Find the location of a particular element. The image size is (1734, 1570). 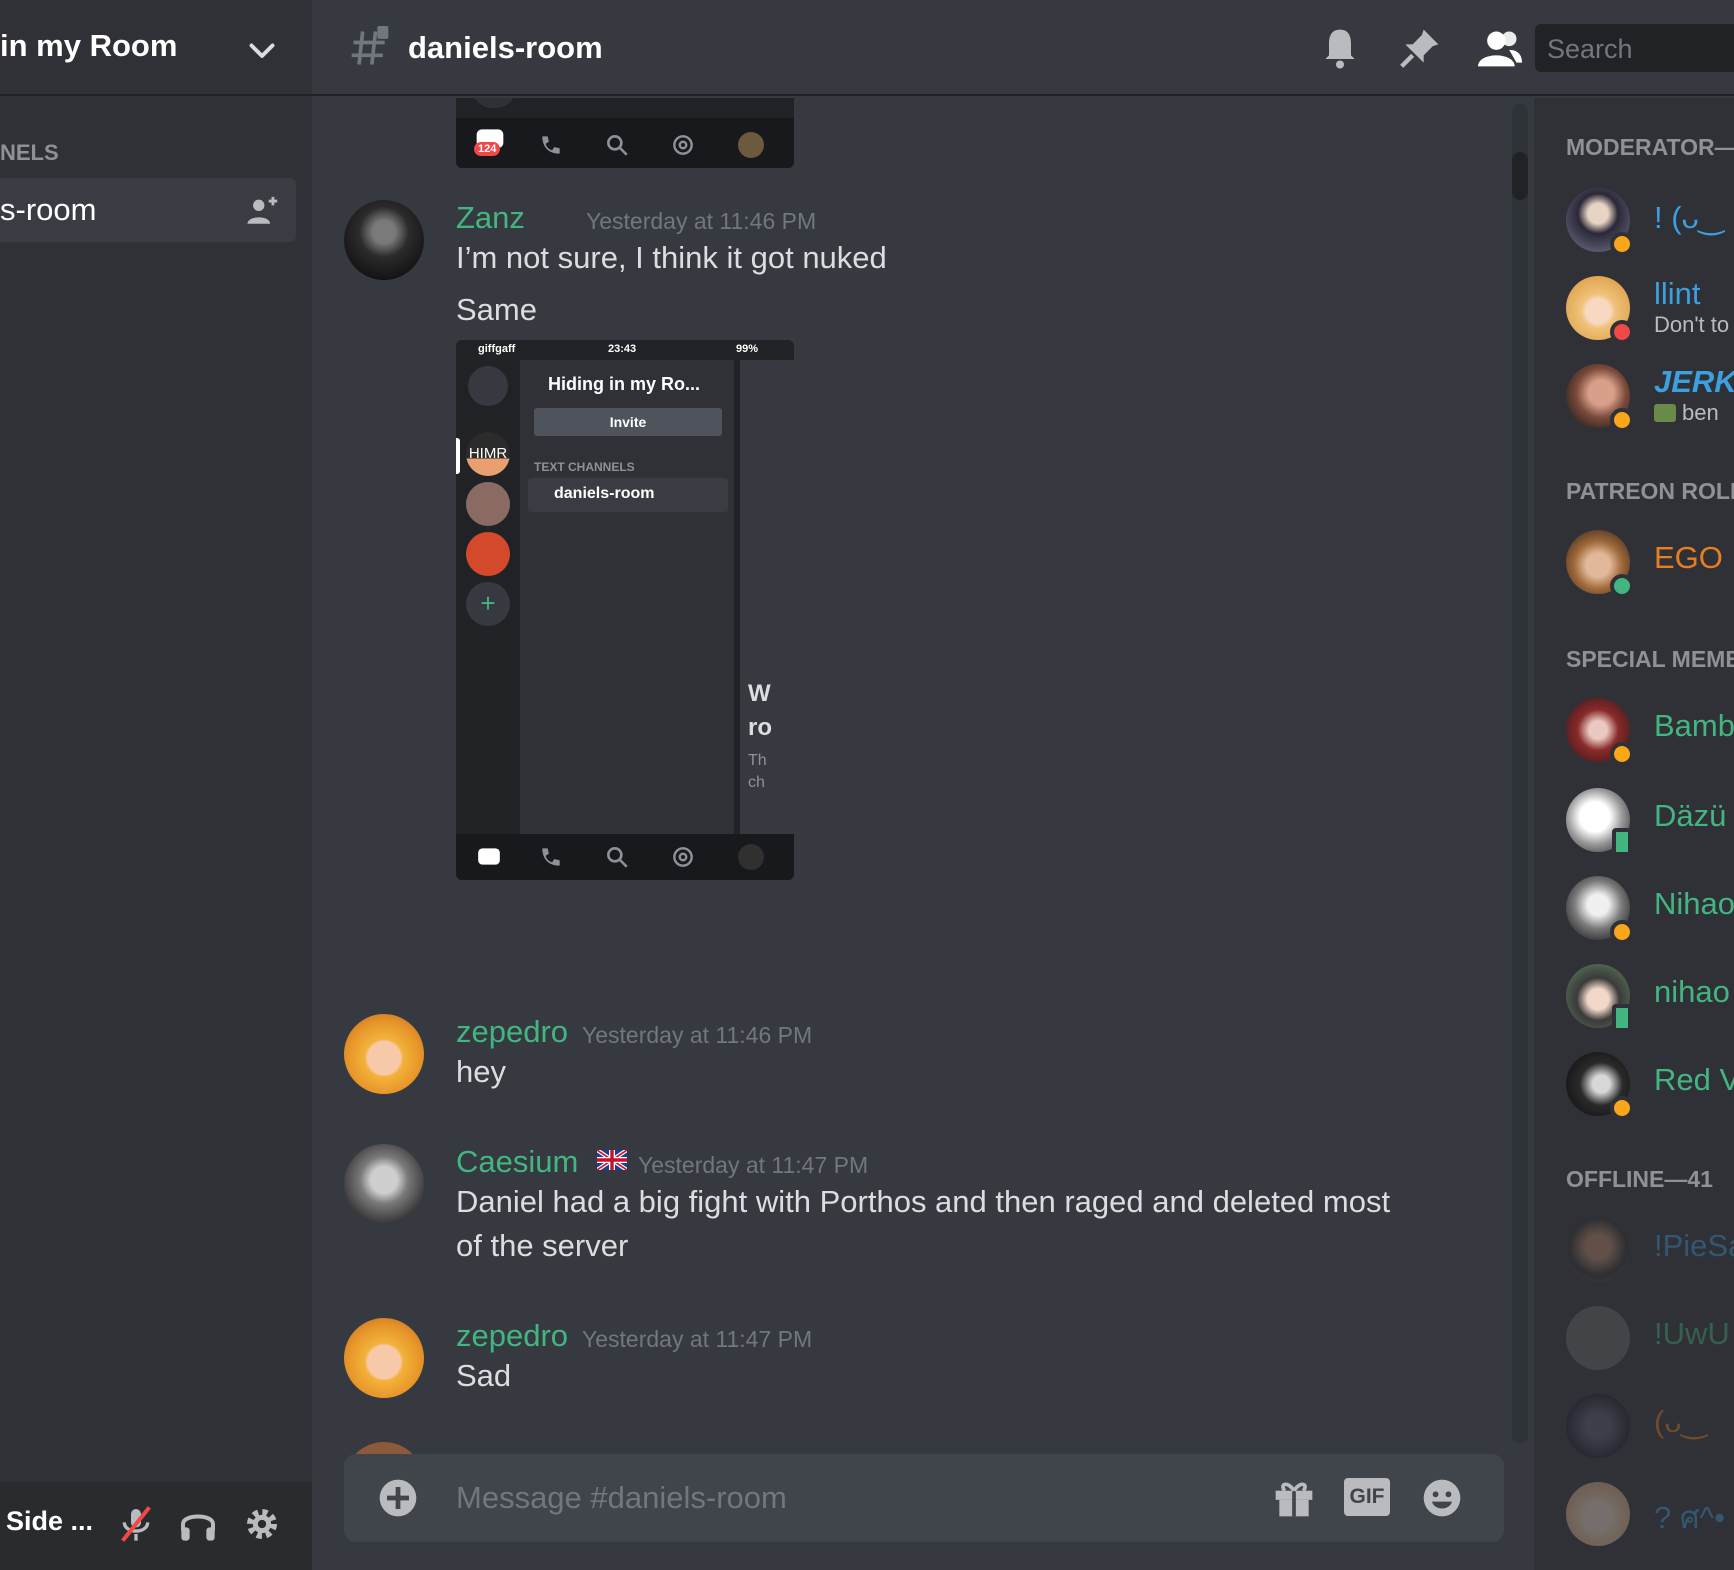

embedded-channel-item: daniels-room is located at coordinates (628, 495).